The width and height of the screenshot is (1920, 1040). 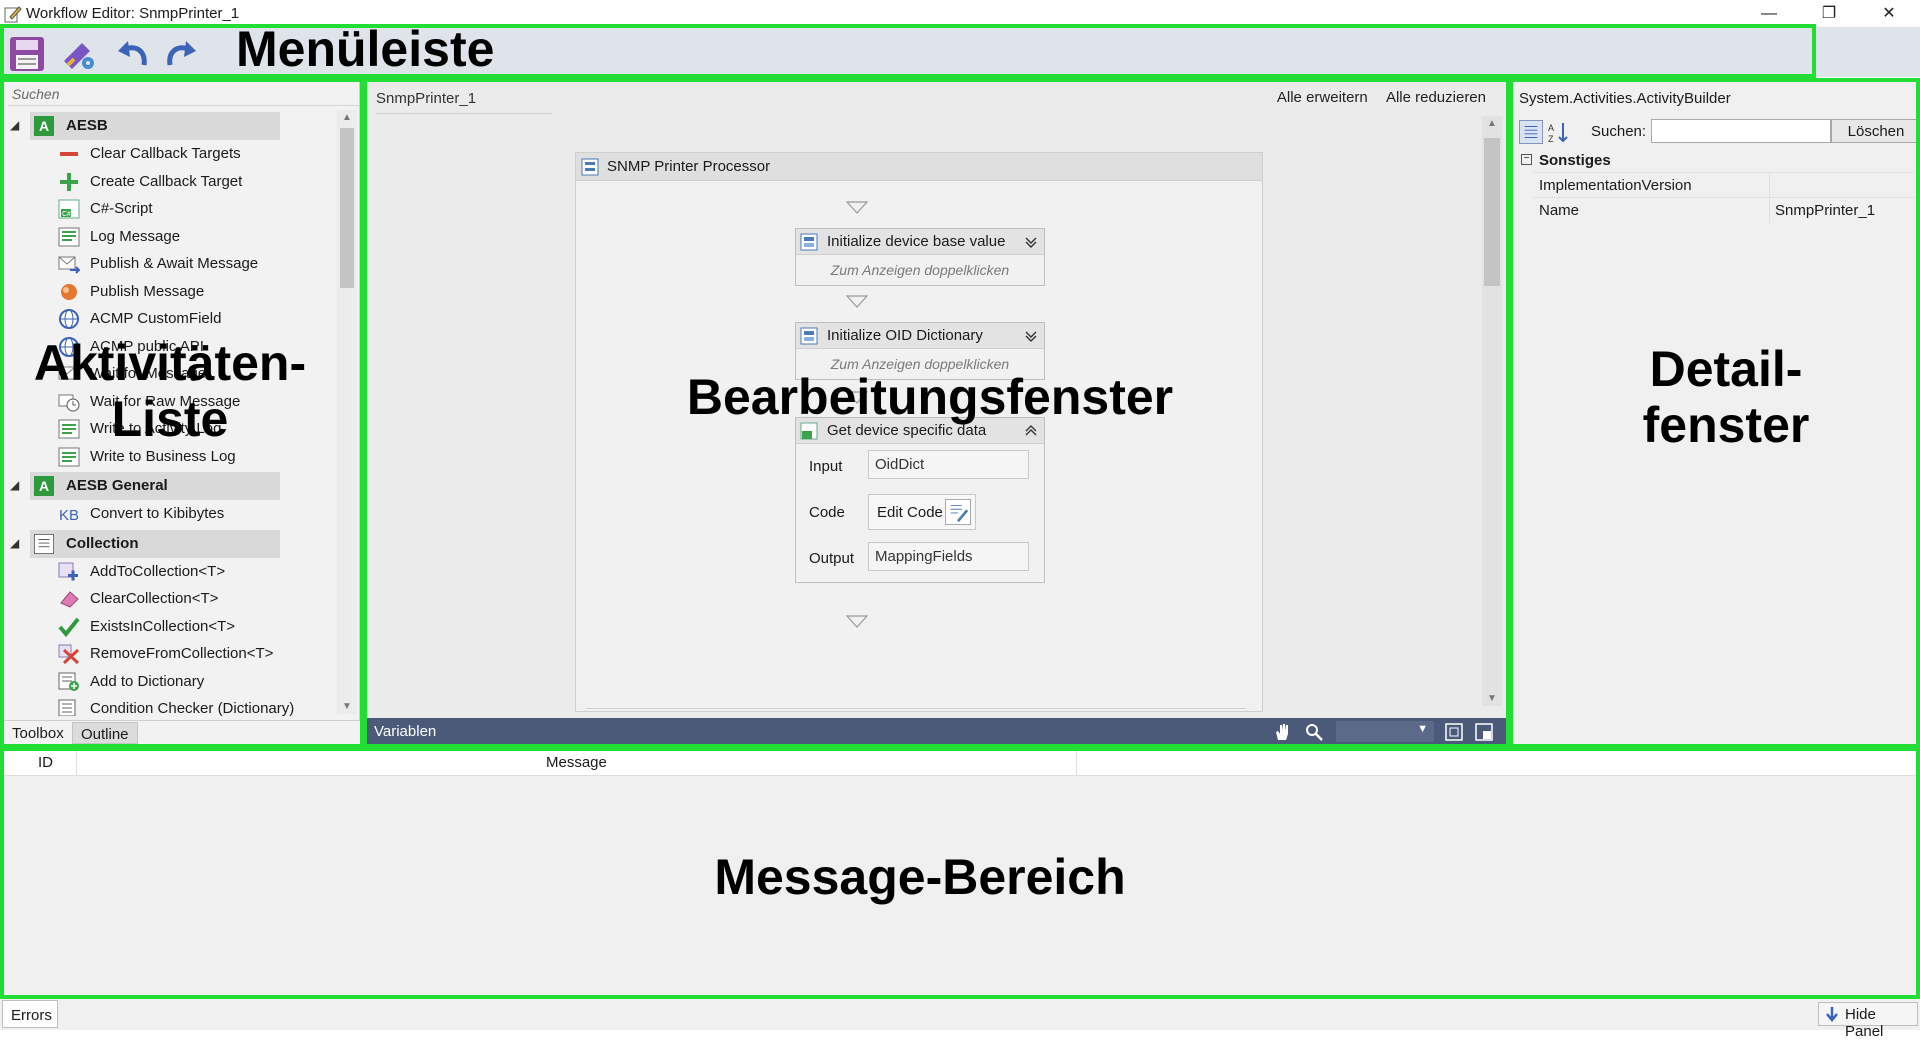 What do you see at coordinates (157, 513) in the screenshot?
I see `activity-label: Convert to Kibibytes` at bounding box center [157, 513].